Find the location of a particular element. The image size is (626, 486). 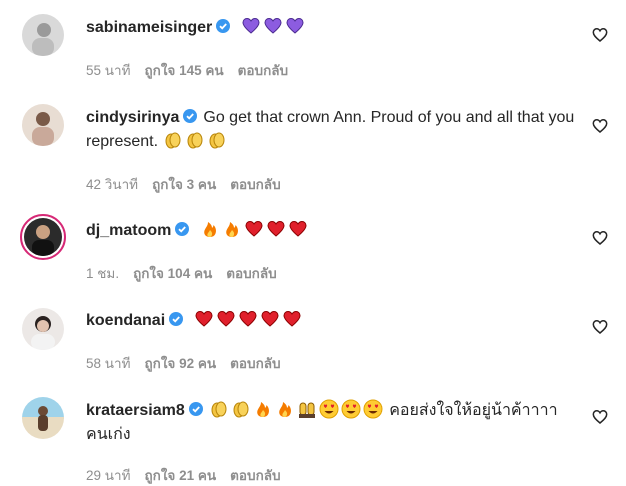

username-link: dj_matoom is located at coordinates (128, 230).